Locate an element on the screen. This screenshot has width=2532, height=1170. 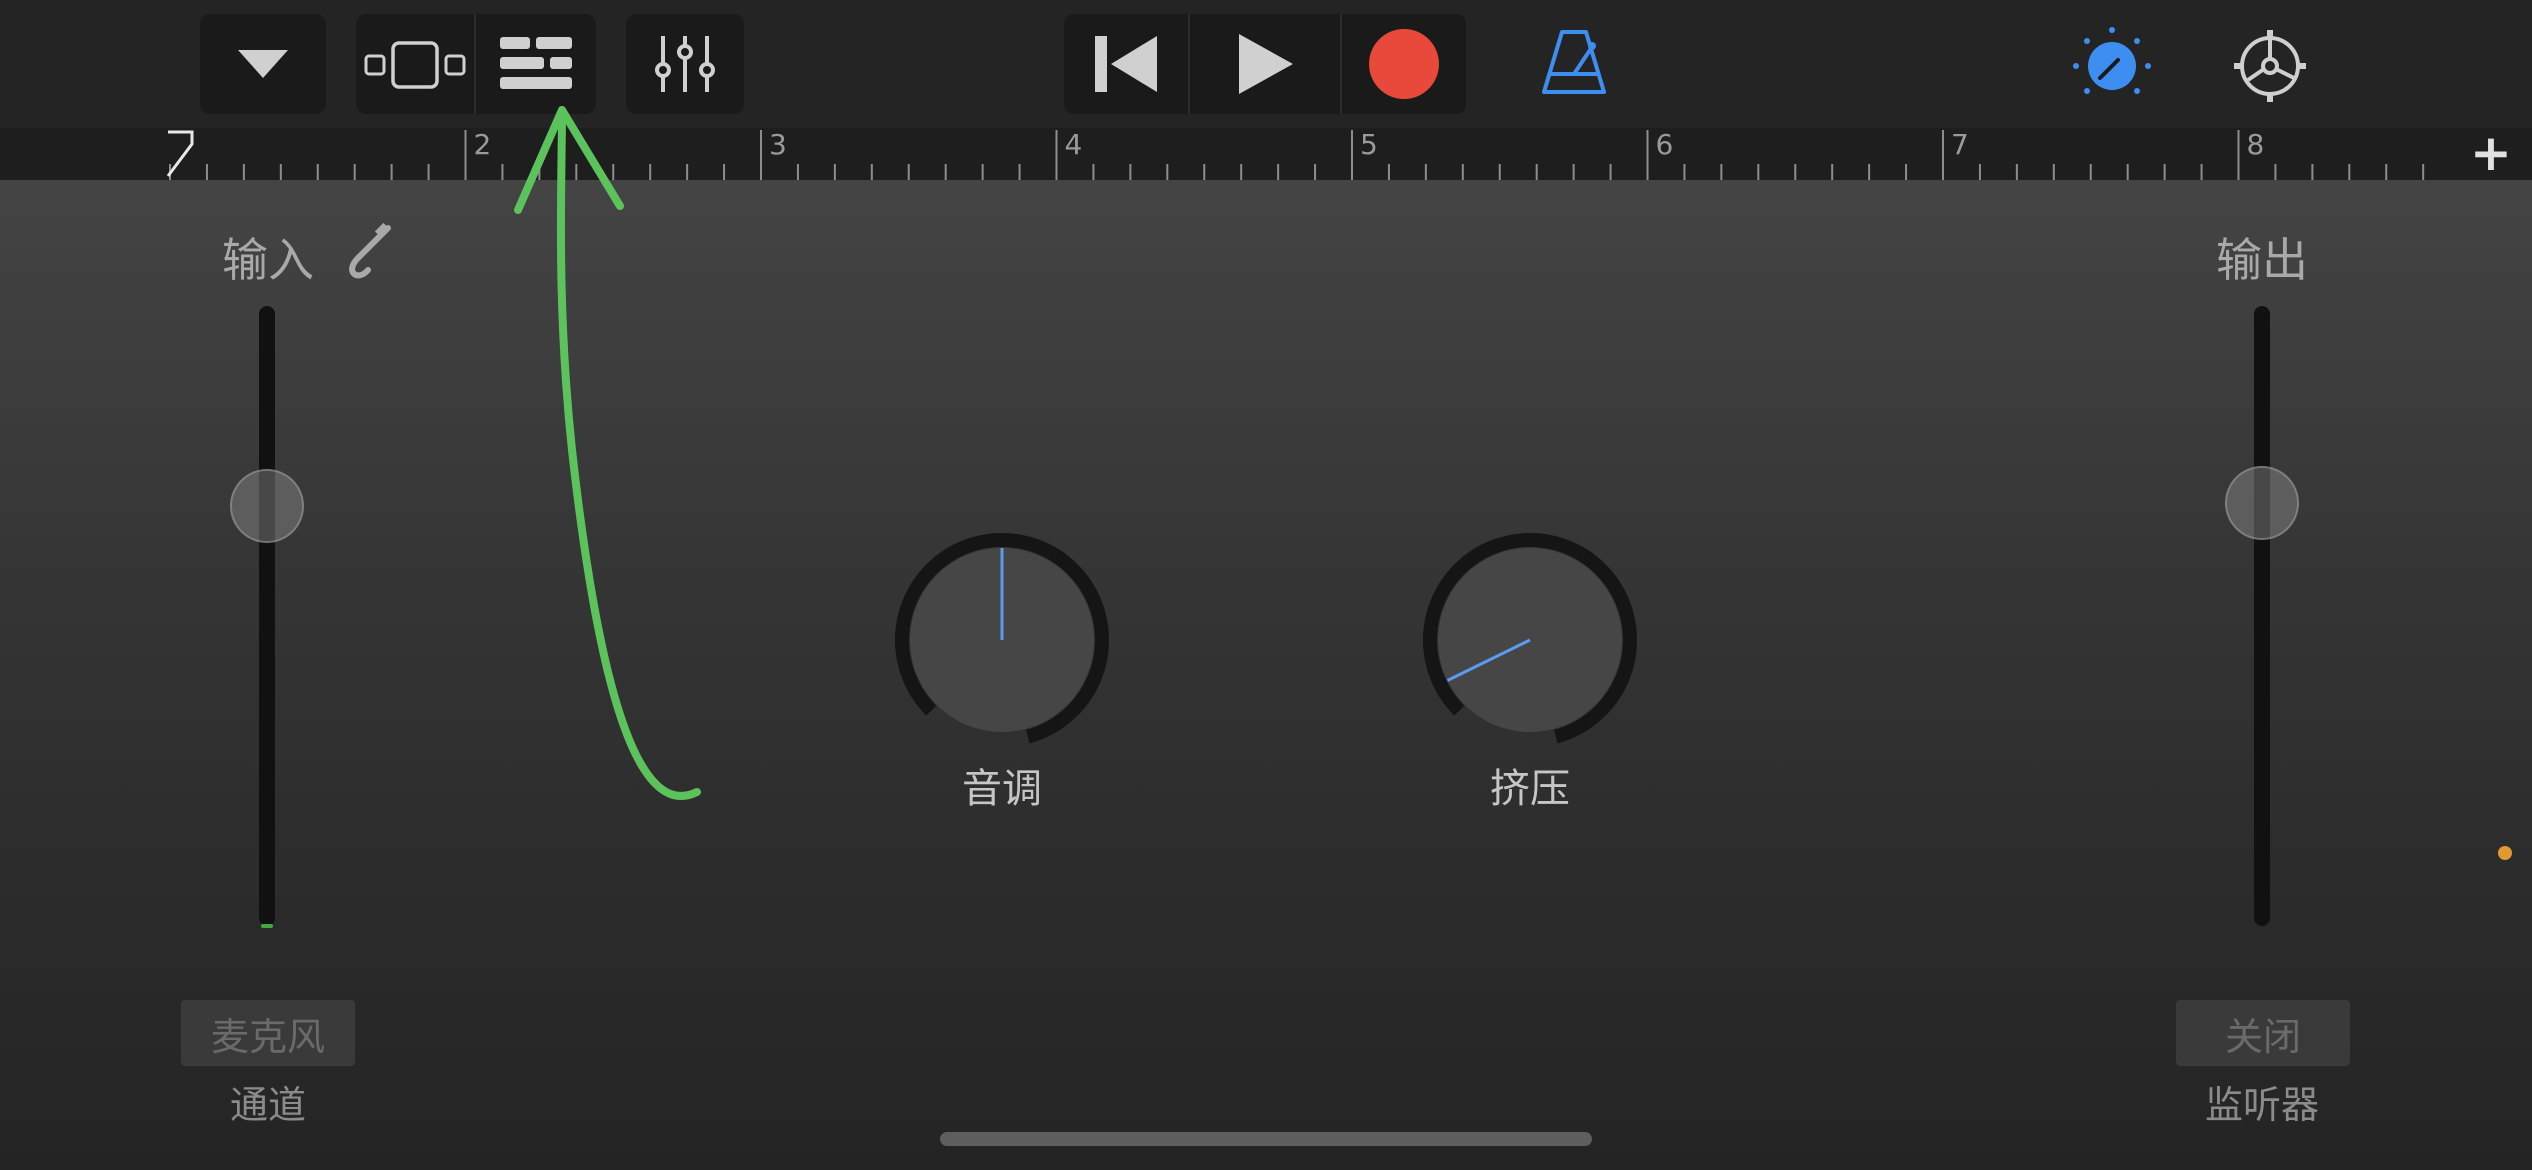
input-level-slider is located at coordinates (267, 616).